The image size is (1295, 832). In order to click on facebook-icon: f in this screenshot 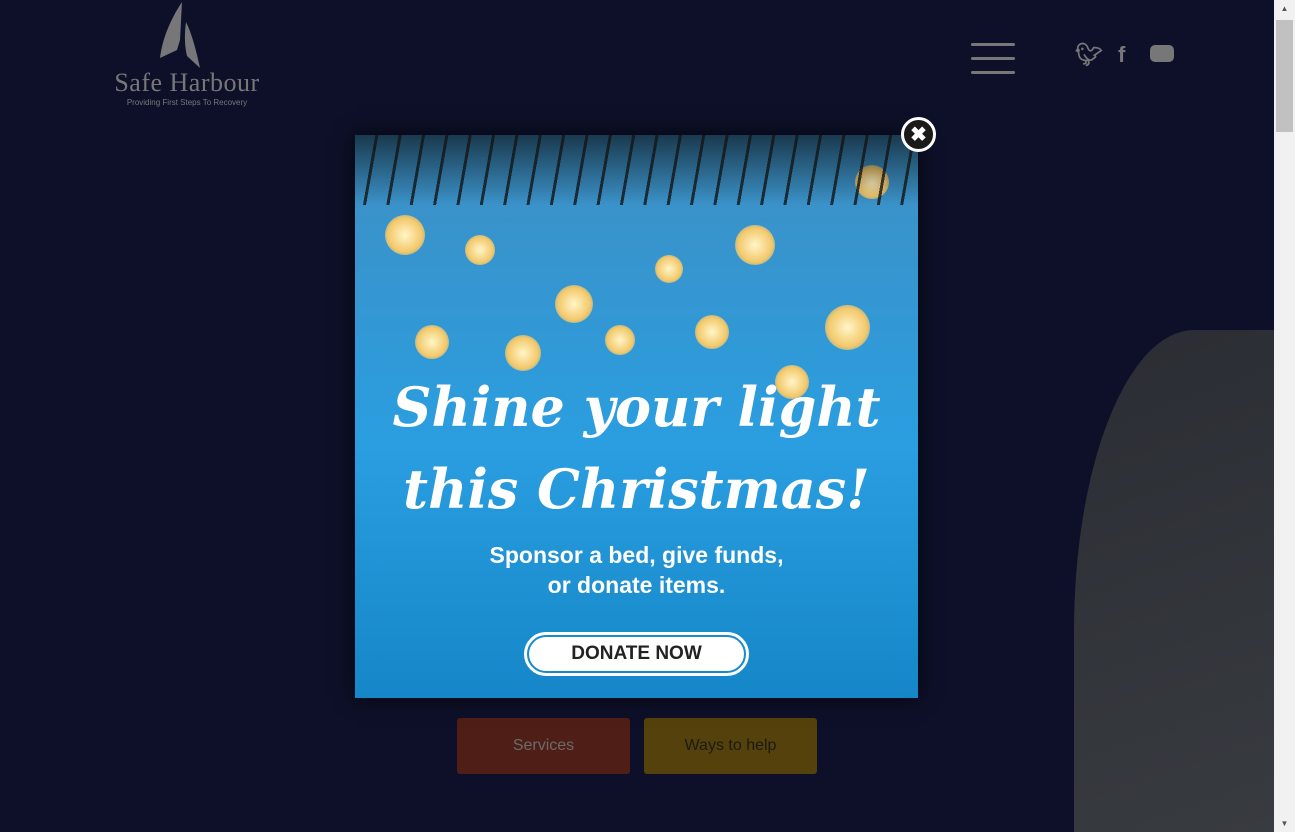, I will do `click(1121, 55)`.